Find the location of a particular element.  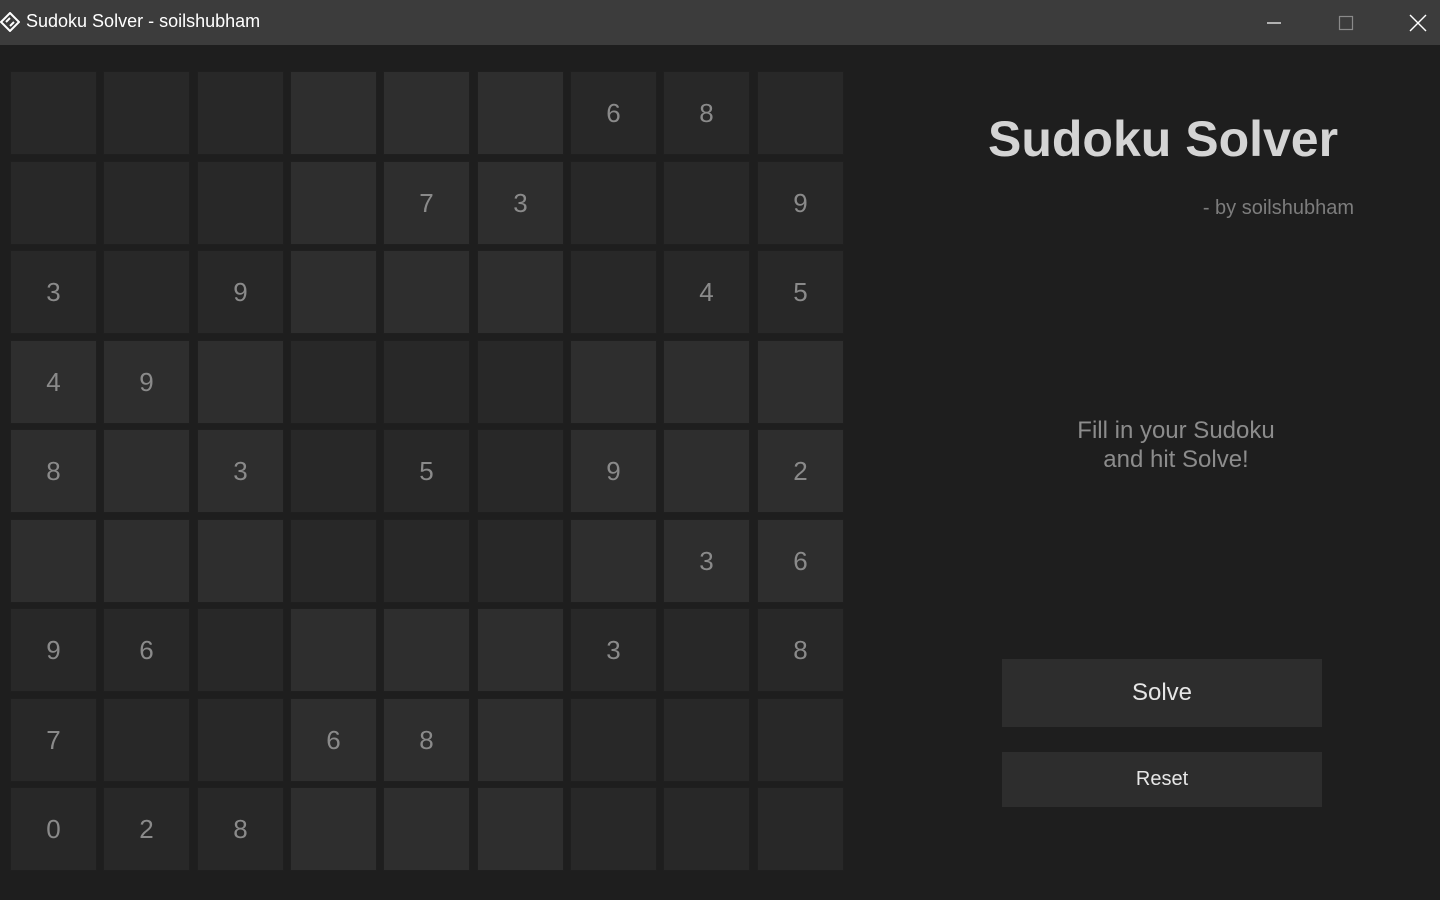

minimize-icon is located at coordinates (1274, 22).